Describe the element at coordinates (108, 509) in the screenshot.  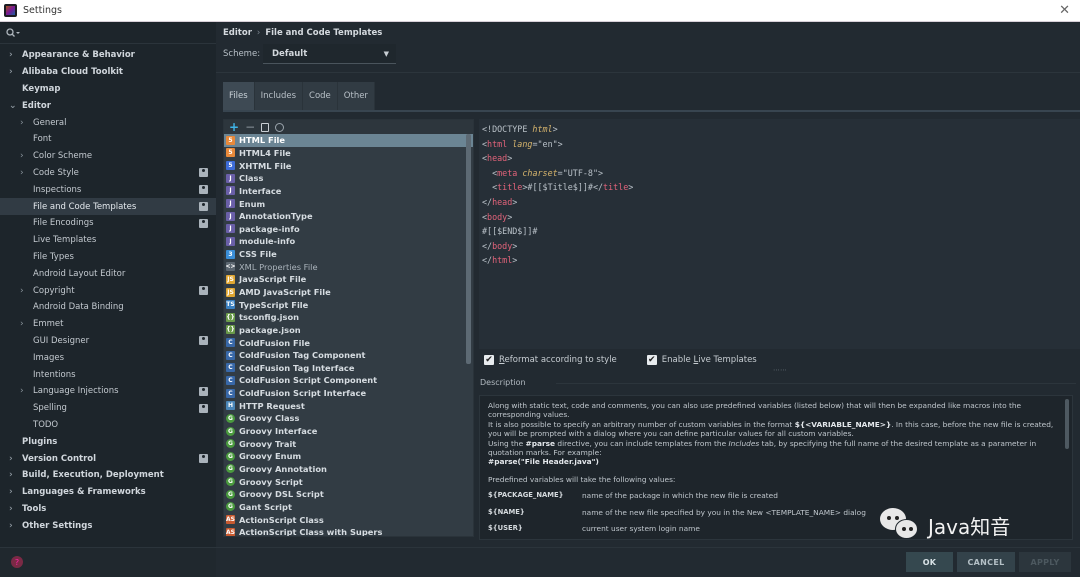
I see `sidebar-item-tools: › Tools` at that location.